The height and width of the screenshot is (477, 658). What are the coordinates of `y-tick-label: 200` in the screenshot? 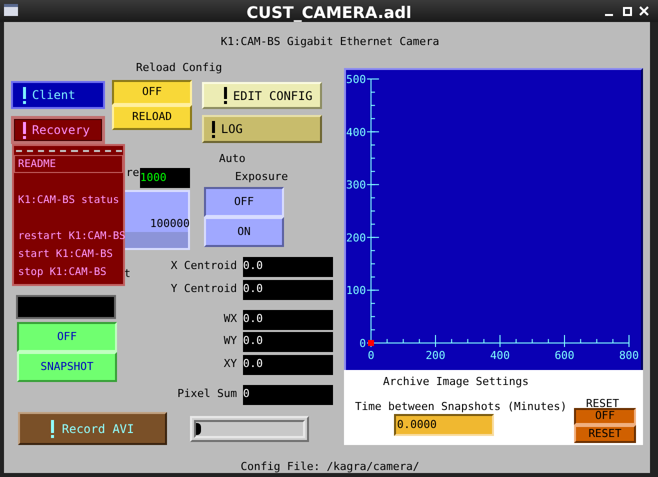 It's located at (356, 237).